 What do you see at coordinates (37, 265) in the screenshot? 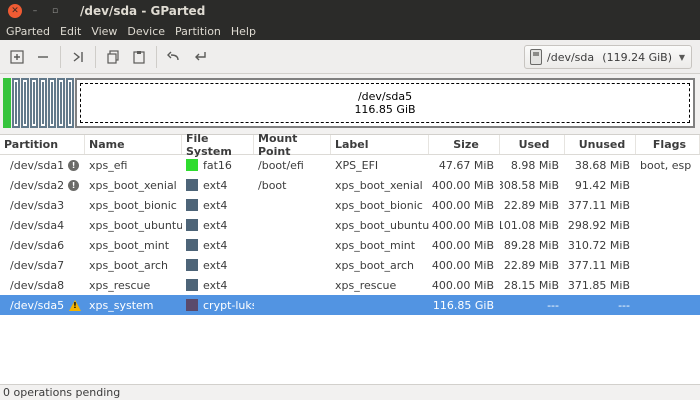
I see `partition-path: /dev/sda7` at bounding box center [37, 265].